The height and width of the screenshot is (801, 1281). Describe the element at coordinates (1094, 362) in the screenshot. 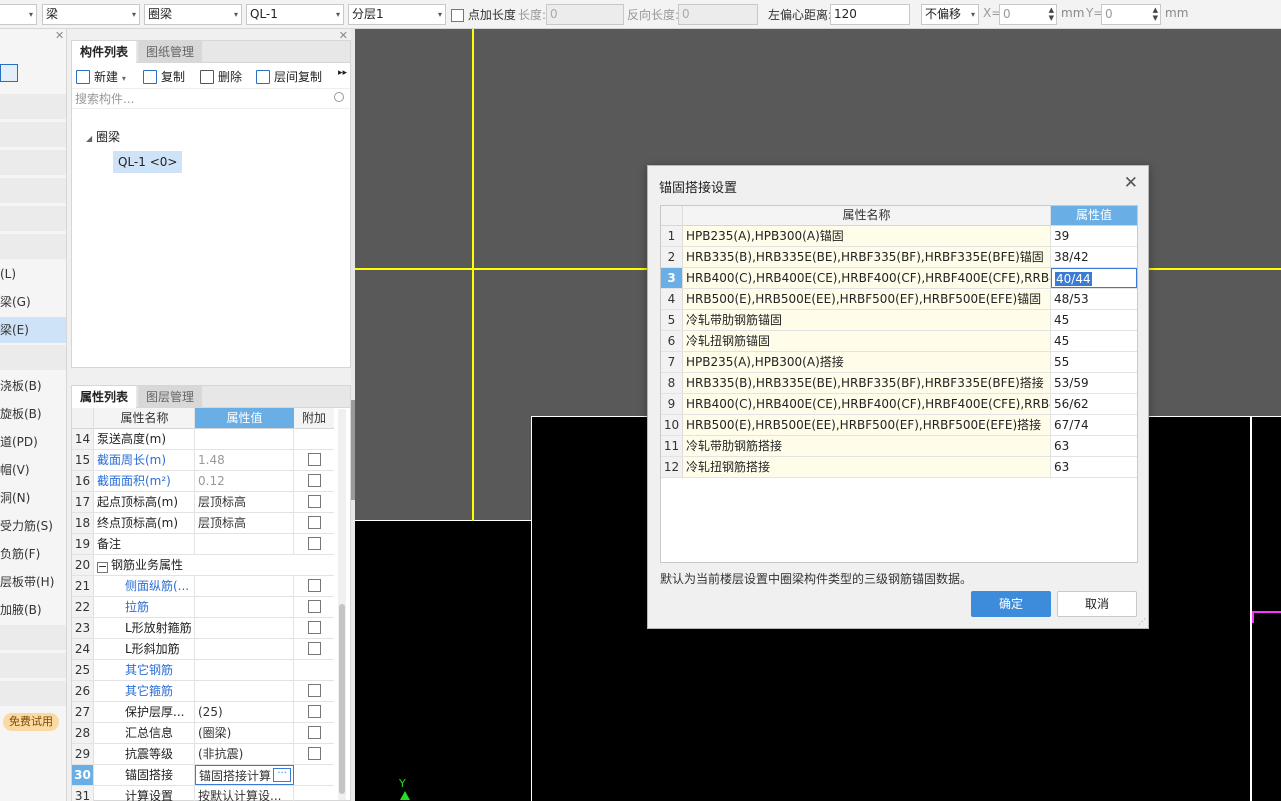

I see `row-value: 55` at that location.